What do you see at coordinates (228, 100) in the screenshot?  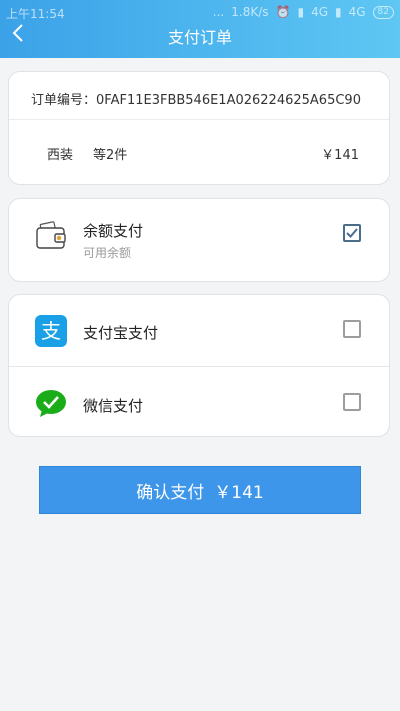 I see `order-id-value: 0FAF11E3FBB546E1A026224625A65C90` at bounding box center [228, 100].